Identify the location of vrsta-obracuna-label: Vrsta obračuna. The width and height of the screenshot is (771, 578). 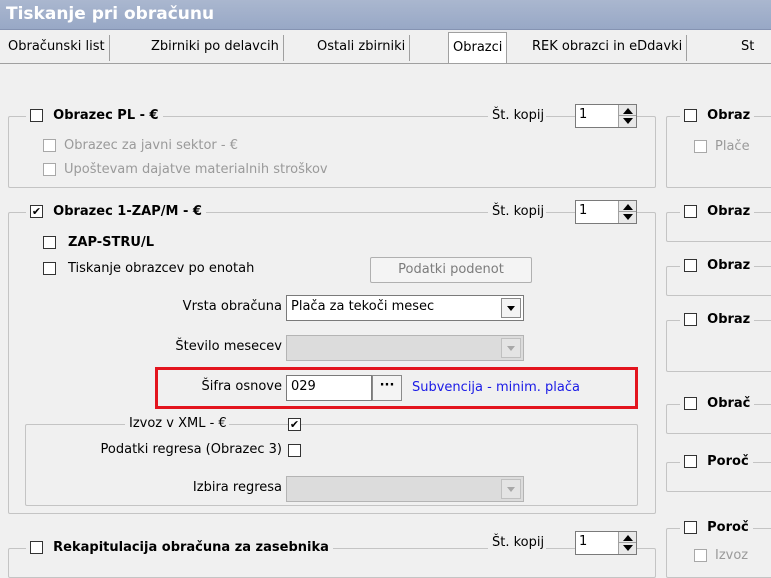
(232, 306).